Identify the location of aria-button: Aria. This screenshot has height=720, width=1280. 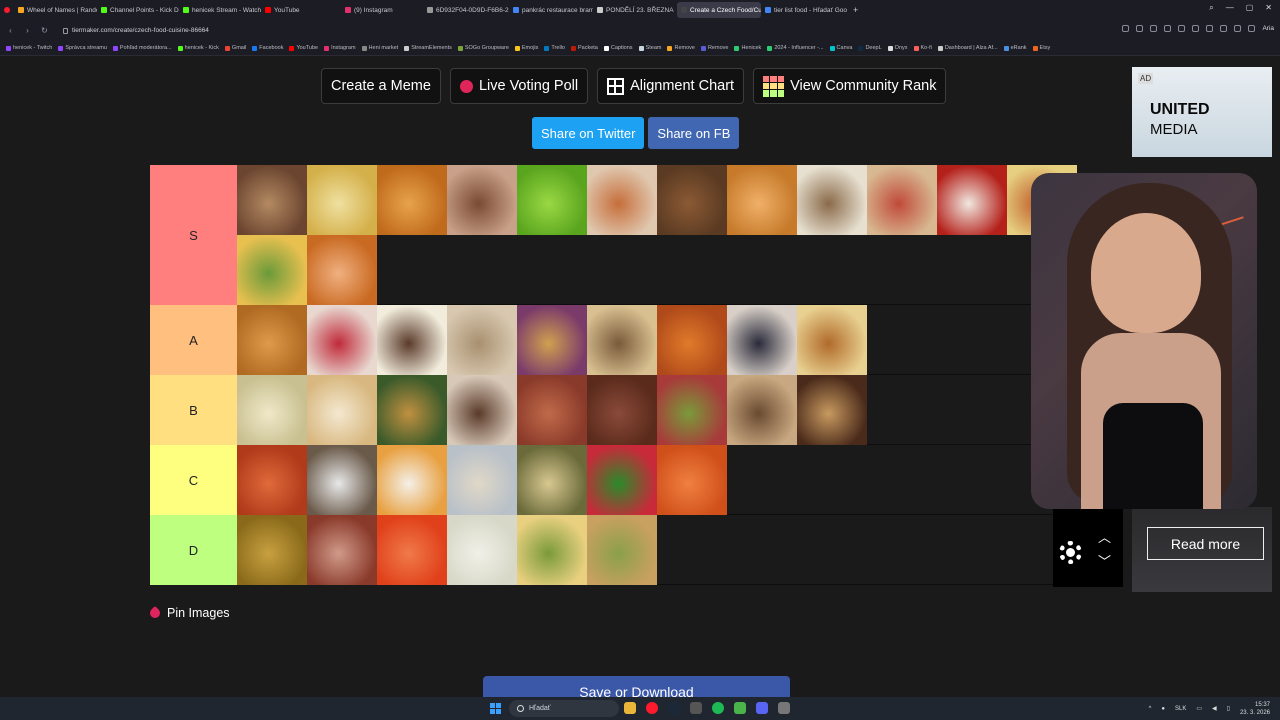
(1268, 28).